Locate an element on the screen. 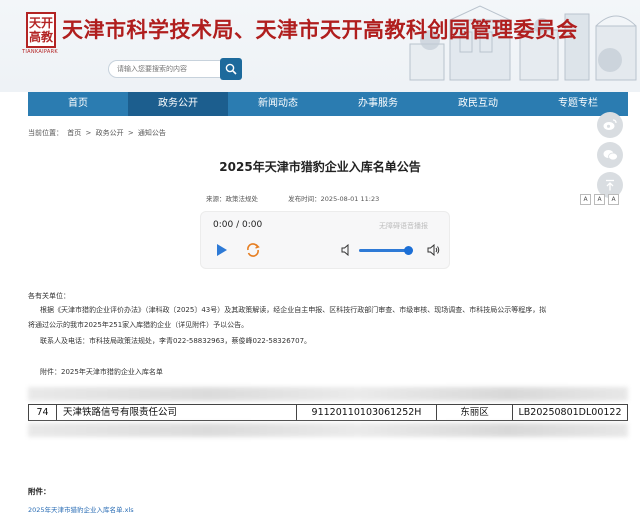 Image resolution: width=640 pixels, height=524 pixels. font-size-small-button: A is located at coordinates (613, 199).